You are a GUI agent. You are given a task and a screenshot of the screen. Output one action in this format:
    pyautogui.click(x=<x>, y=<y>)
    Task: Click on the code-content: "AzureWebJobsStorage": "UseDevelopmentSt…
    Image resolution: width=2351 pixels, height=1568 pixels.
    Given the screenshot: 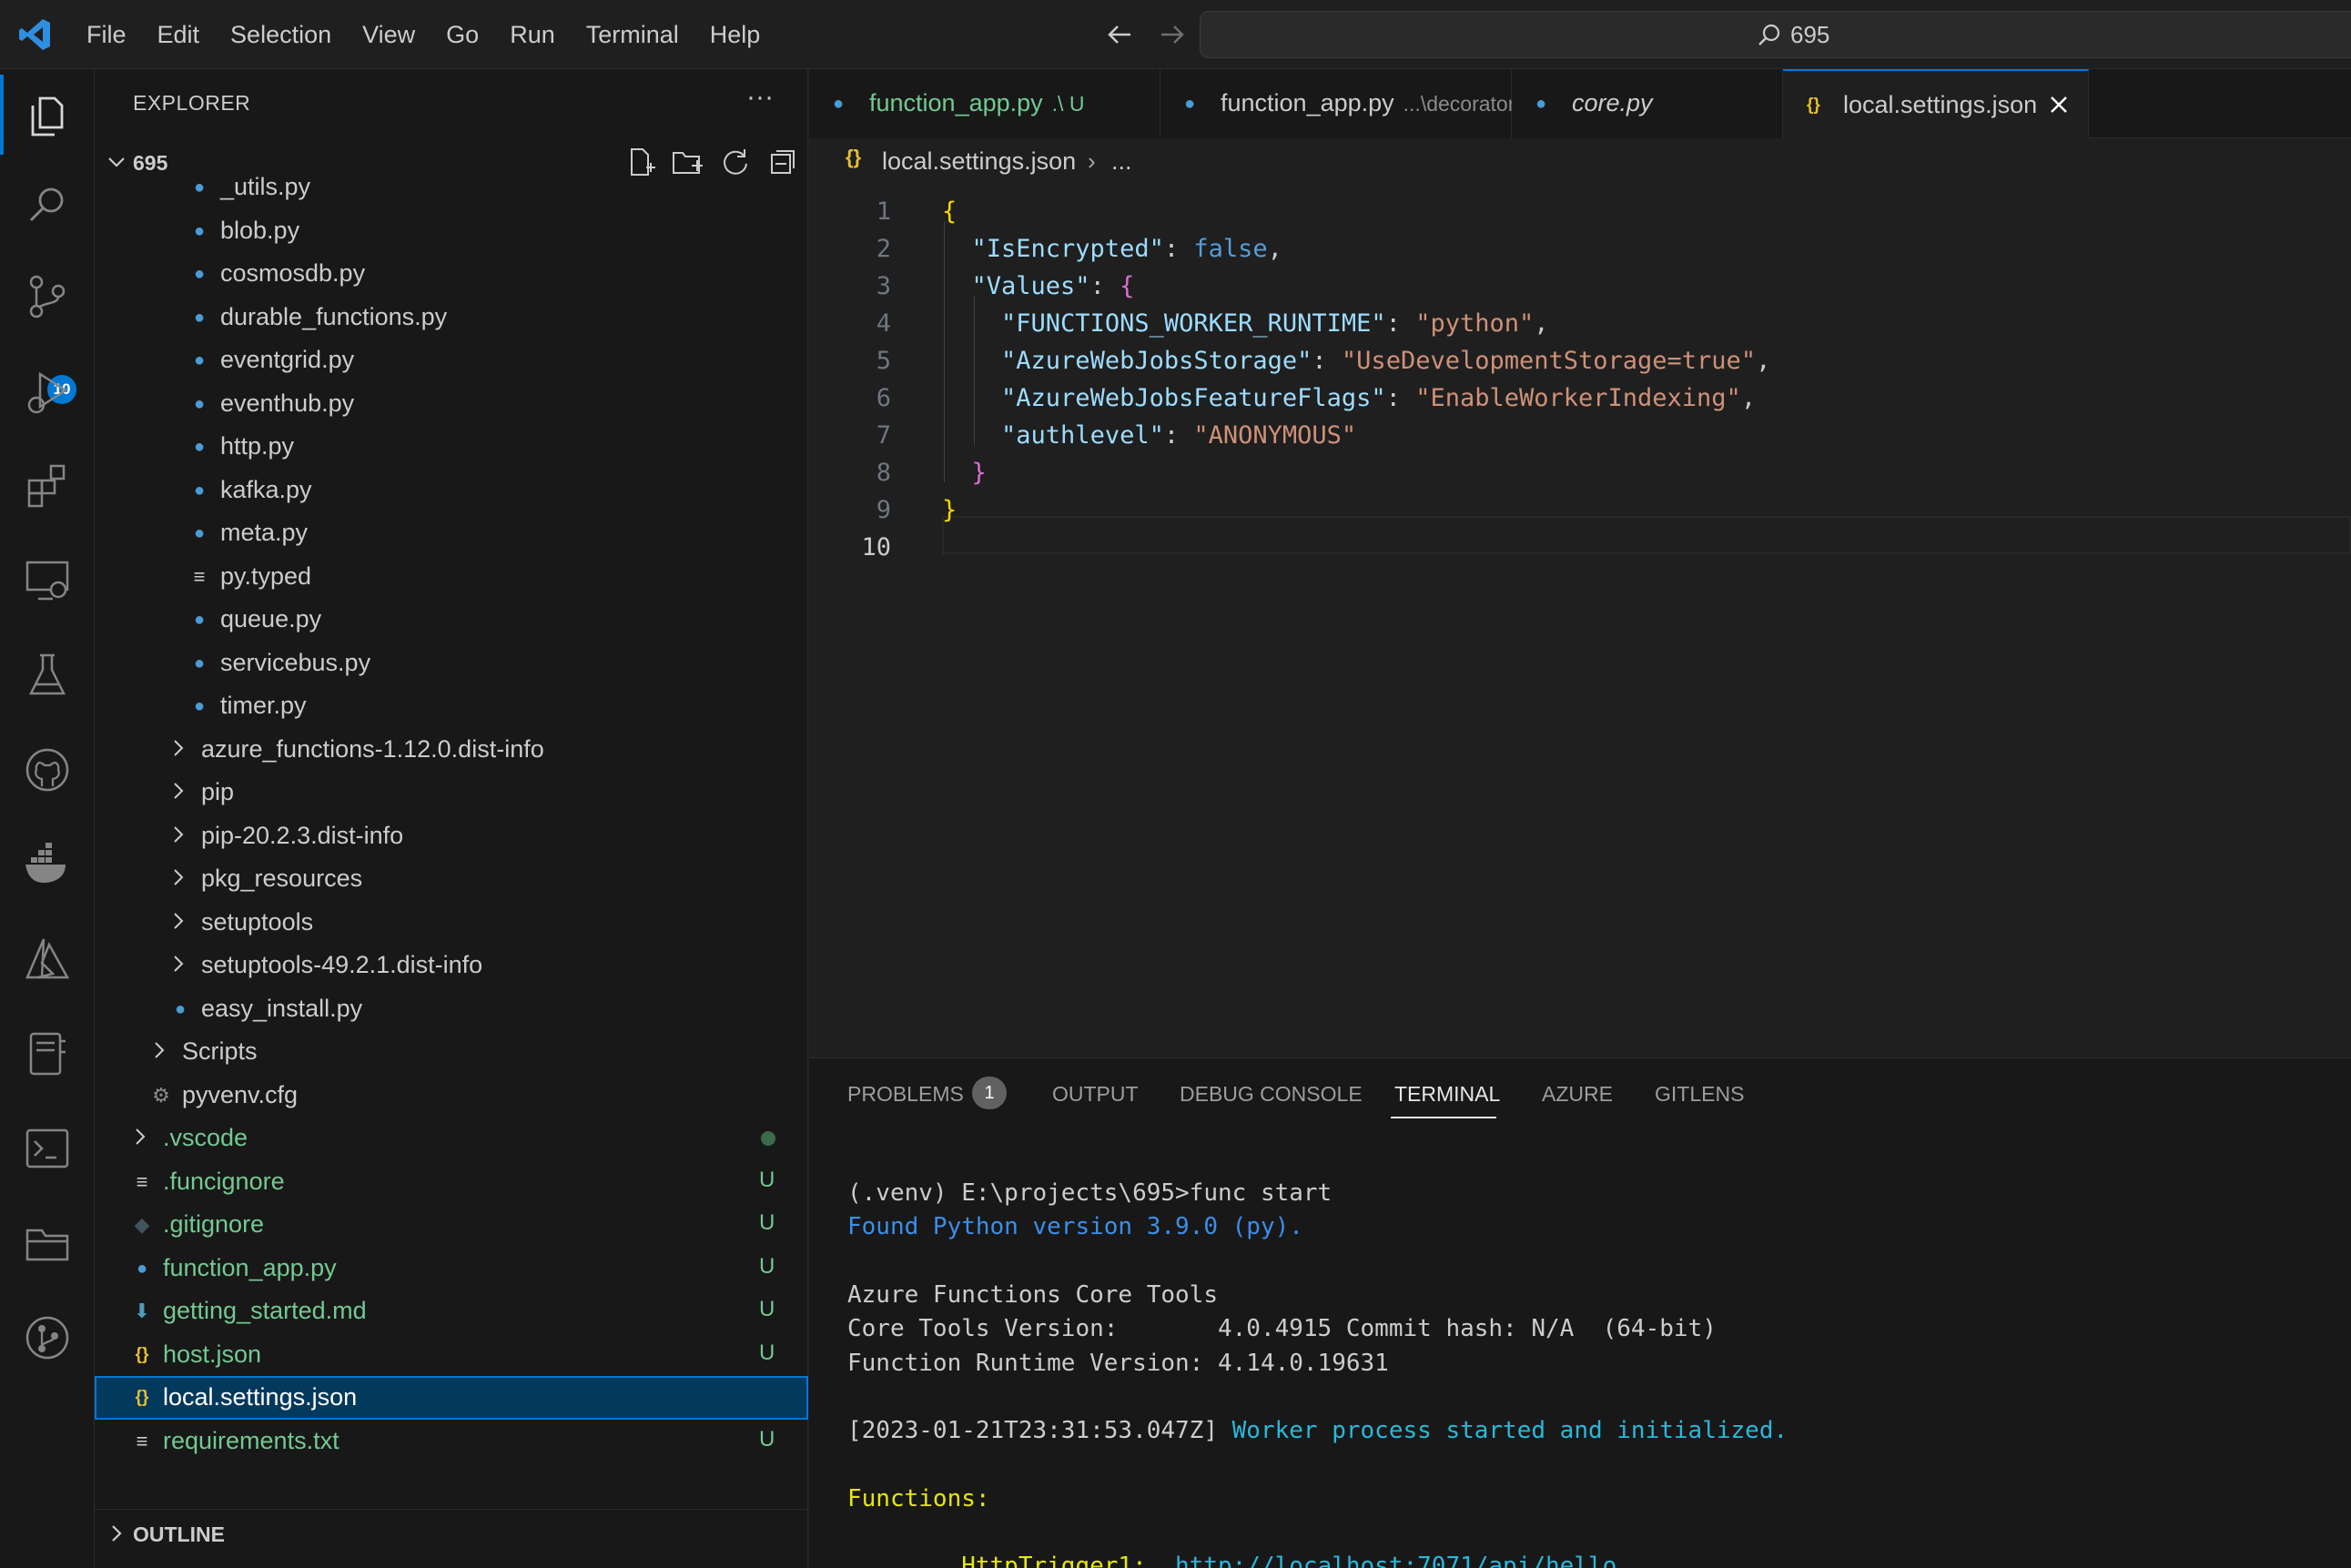 What is the action you would take?
    pyautogui.click(x=1356, y=360)
    